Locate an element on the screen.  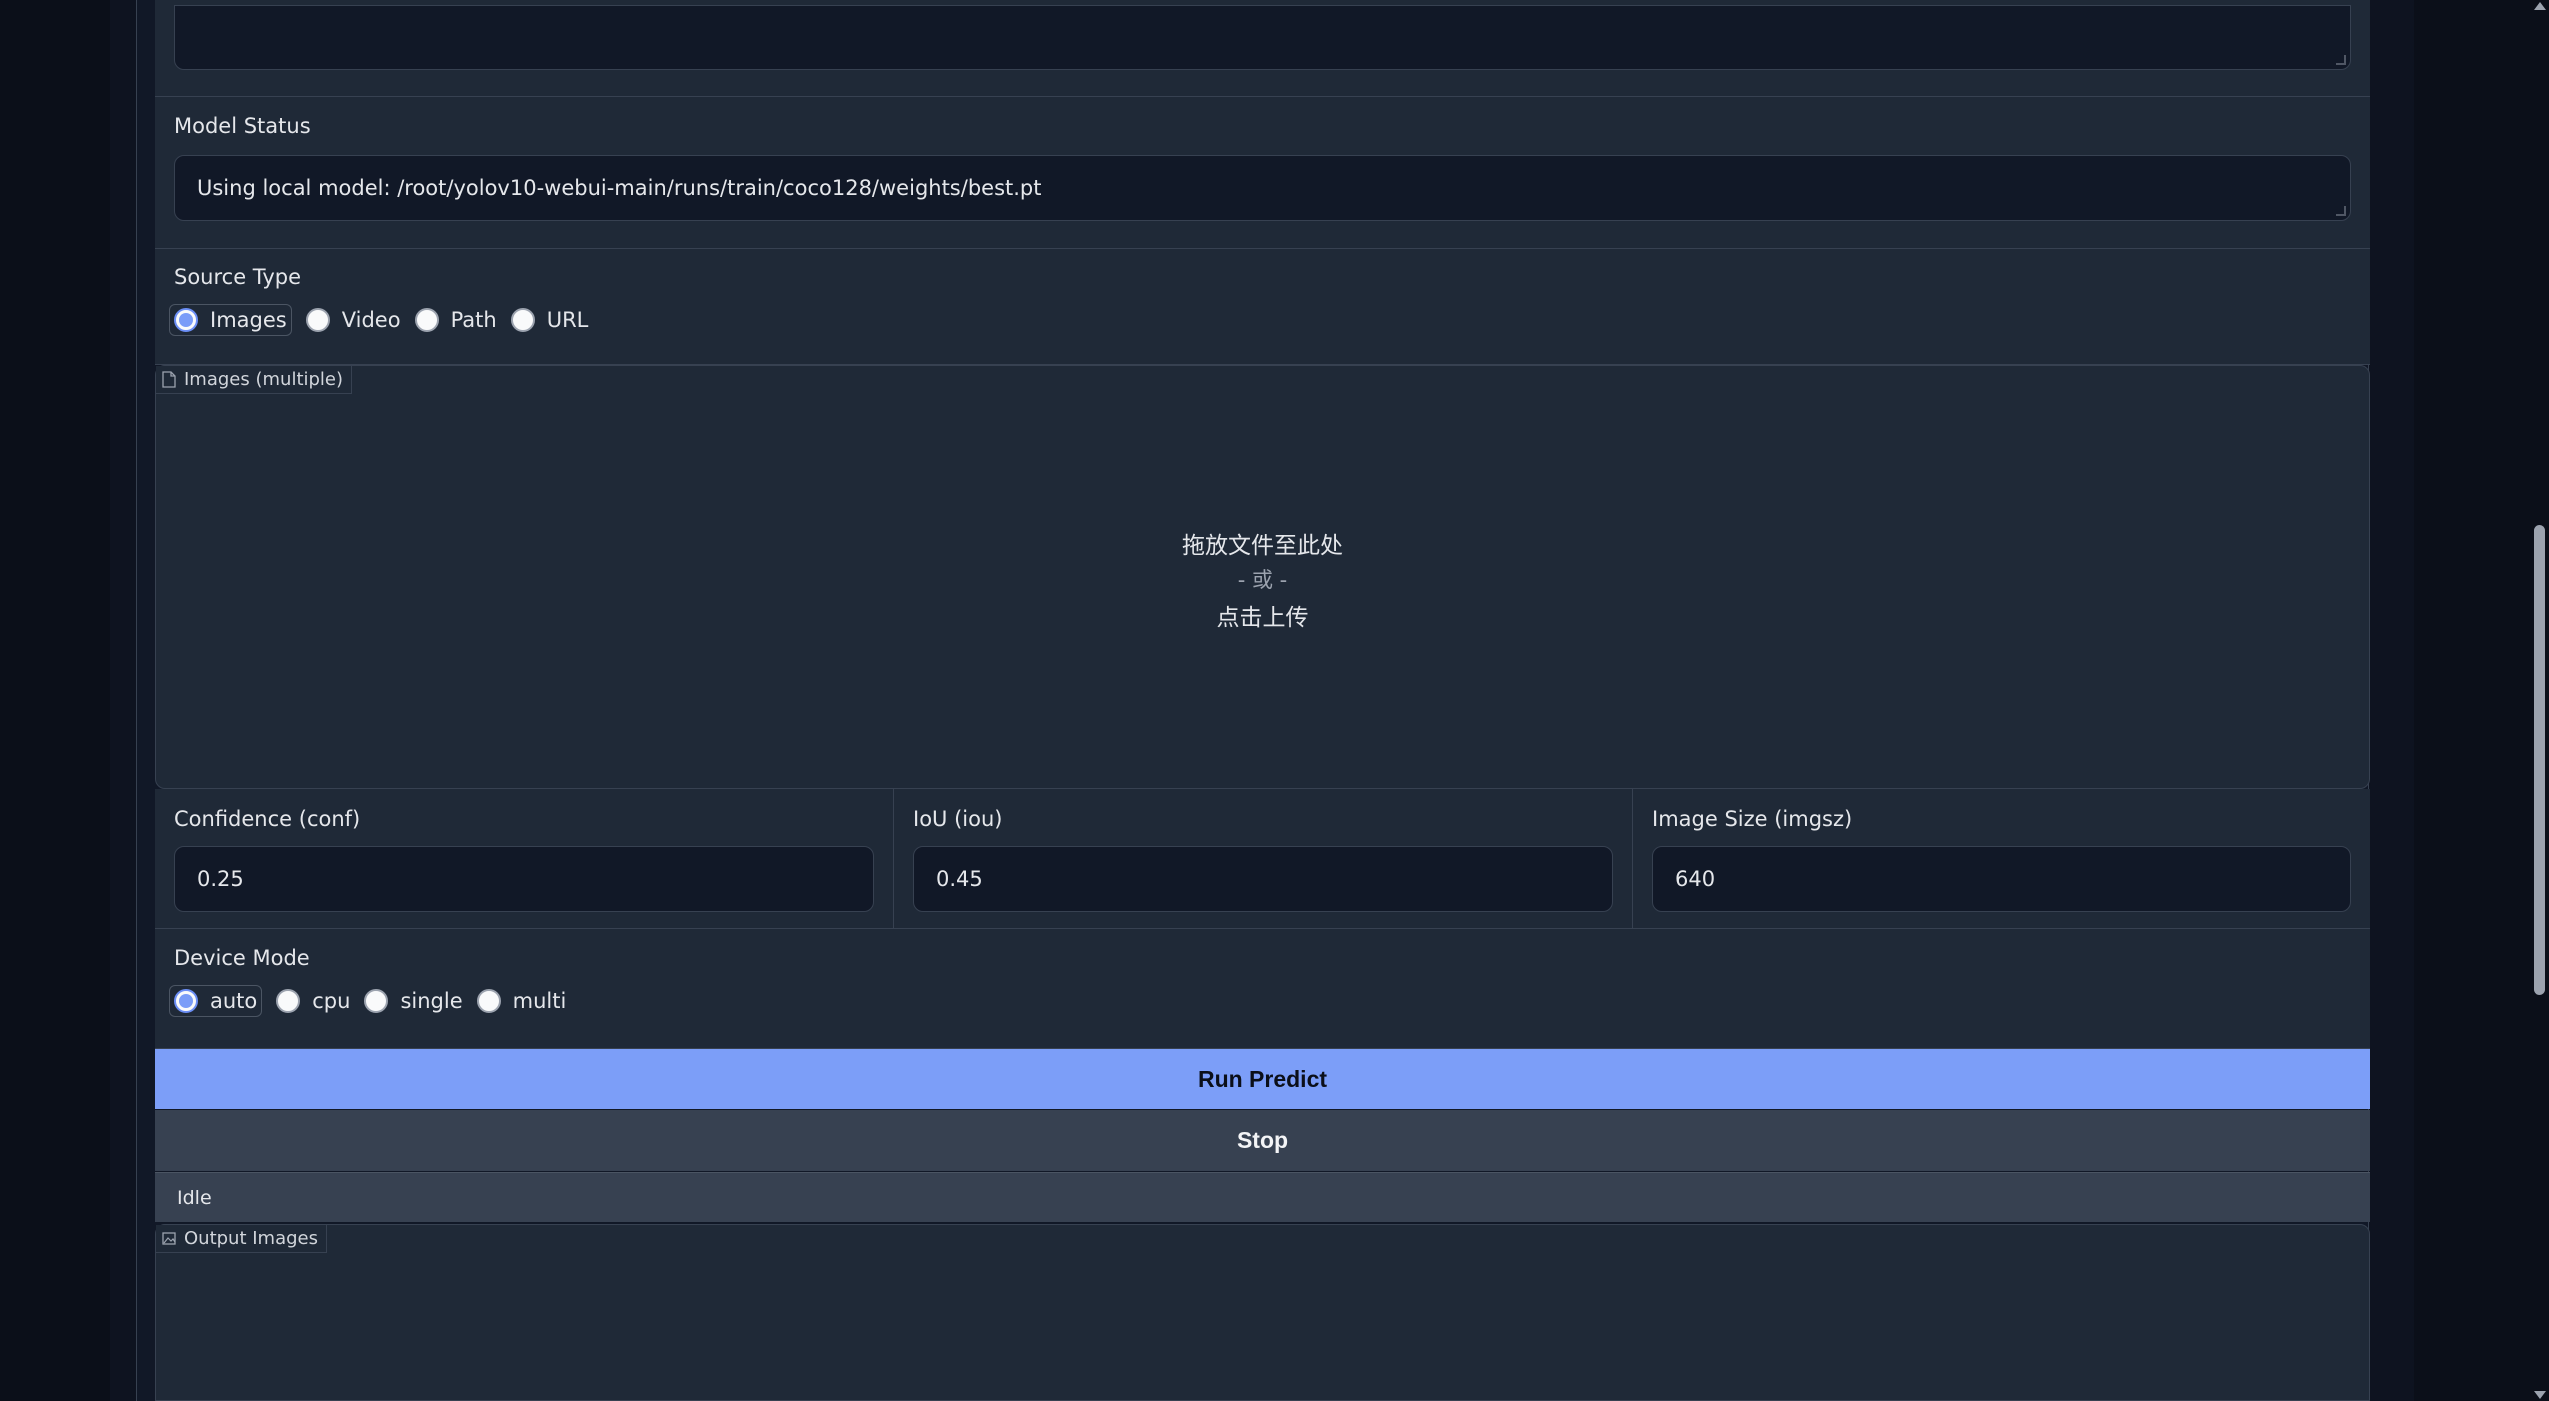
scroll-down-icon is located at coordinates (2540, 1395).